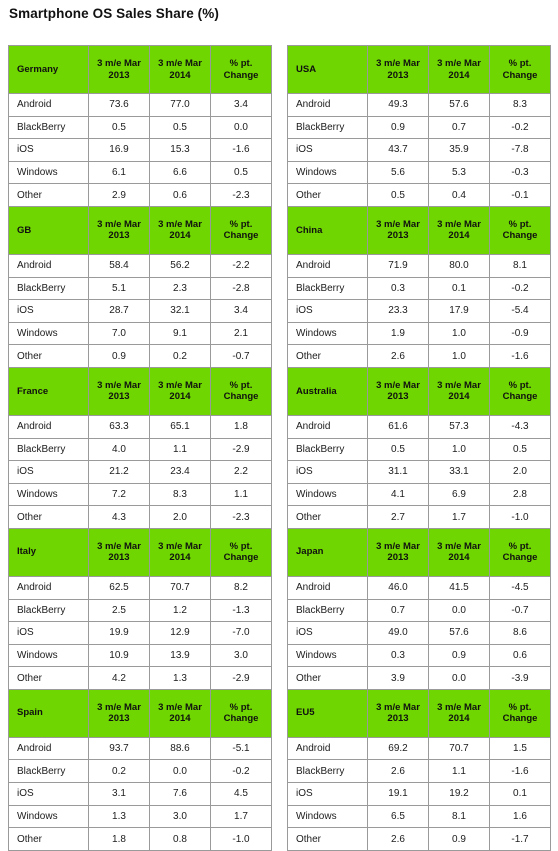 The width and height of the screenshot is (558, 851). I want to click on region-name-header: Italy, so click(48, 552).